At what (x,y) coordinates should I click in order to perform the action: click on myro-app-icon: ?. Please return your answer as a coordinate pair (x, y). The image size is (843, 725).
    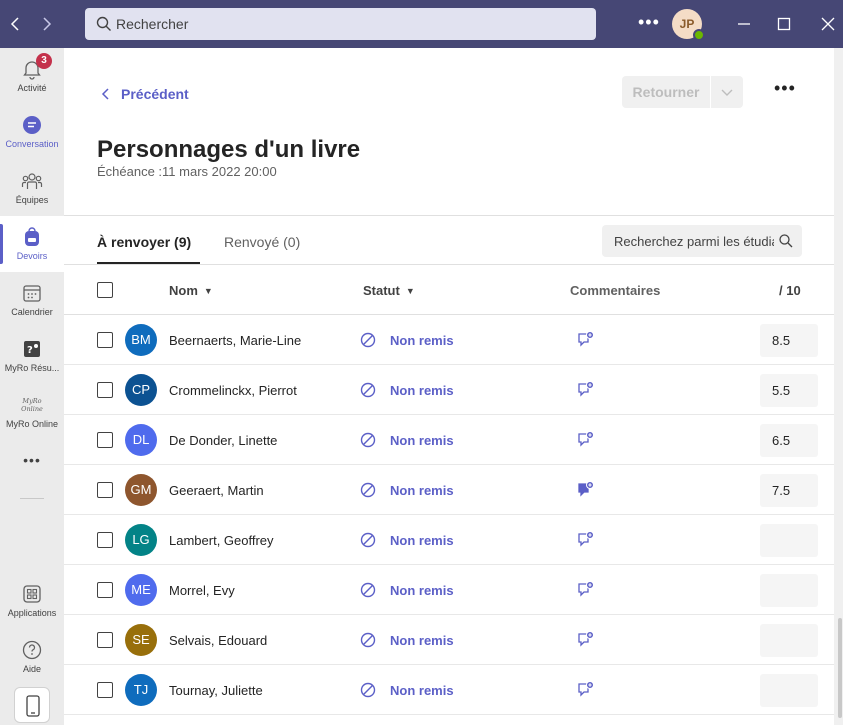
    Looking at the image, I should click on (32, 349).